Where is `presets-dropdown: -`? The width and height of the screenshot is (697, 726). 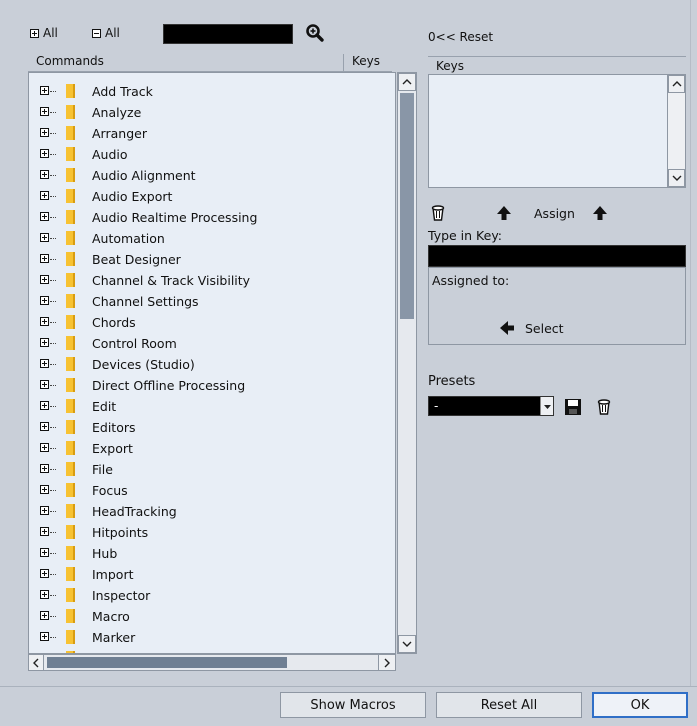 presets-dropdown: - is located at coordinates (491, 406).